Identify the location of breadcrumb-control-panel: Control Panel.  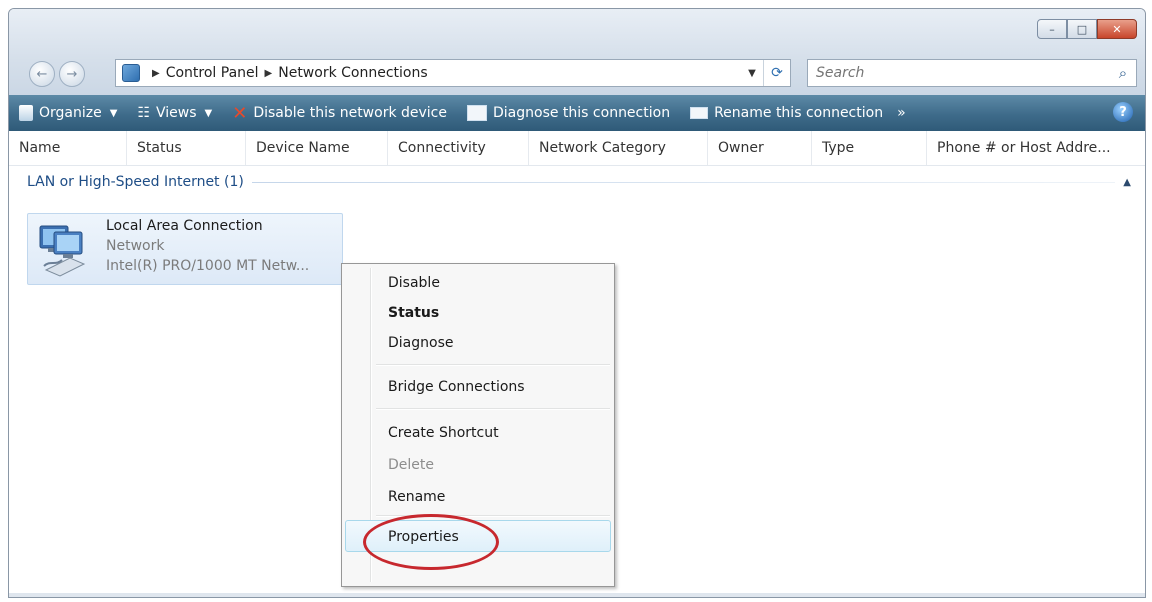
(212, 73).